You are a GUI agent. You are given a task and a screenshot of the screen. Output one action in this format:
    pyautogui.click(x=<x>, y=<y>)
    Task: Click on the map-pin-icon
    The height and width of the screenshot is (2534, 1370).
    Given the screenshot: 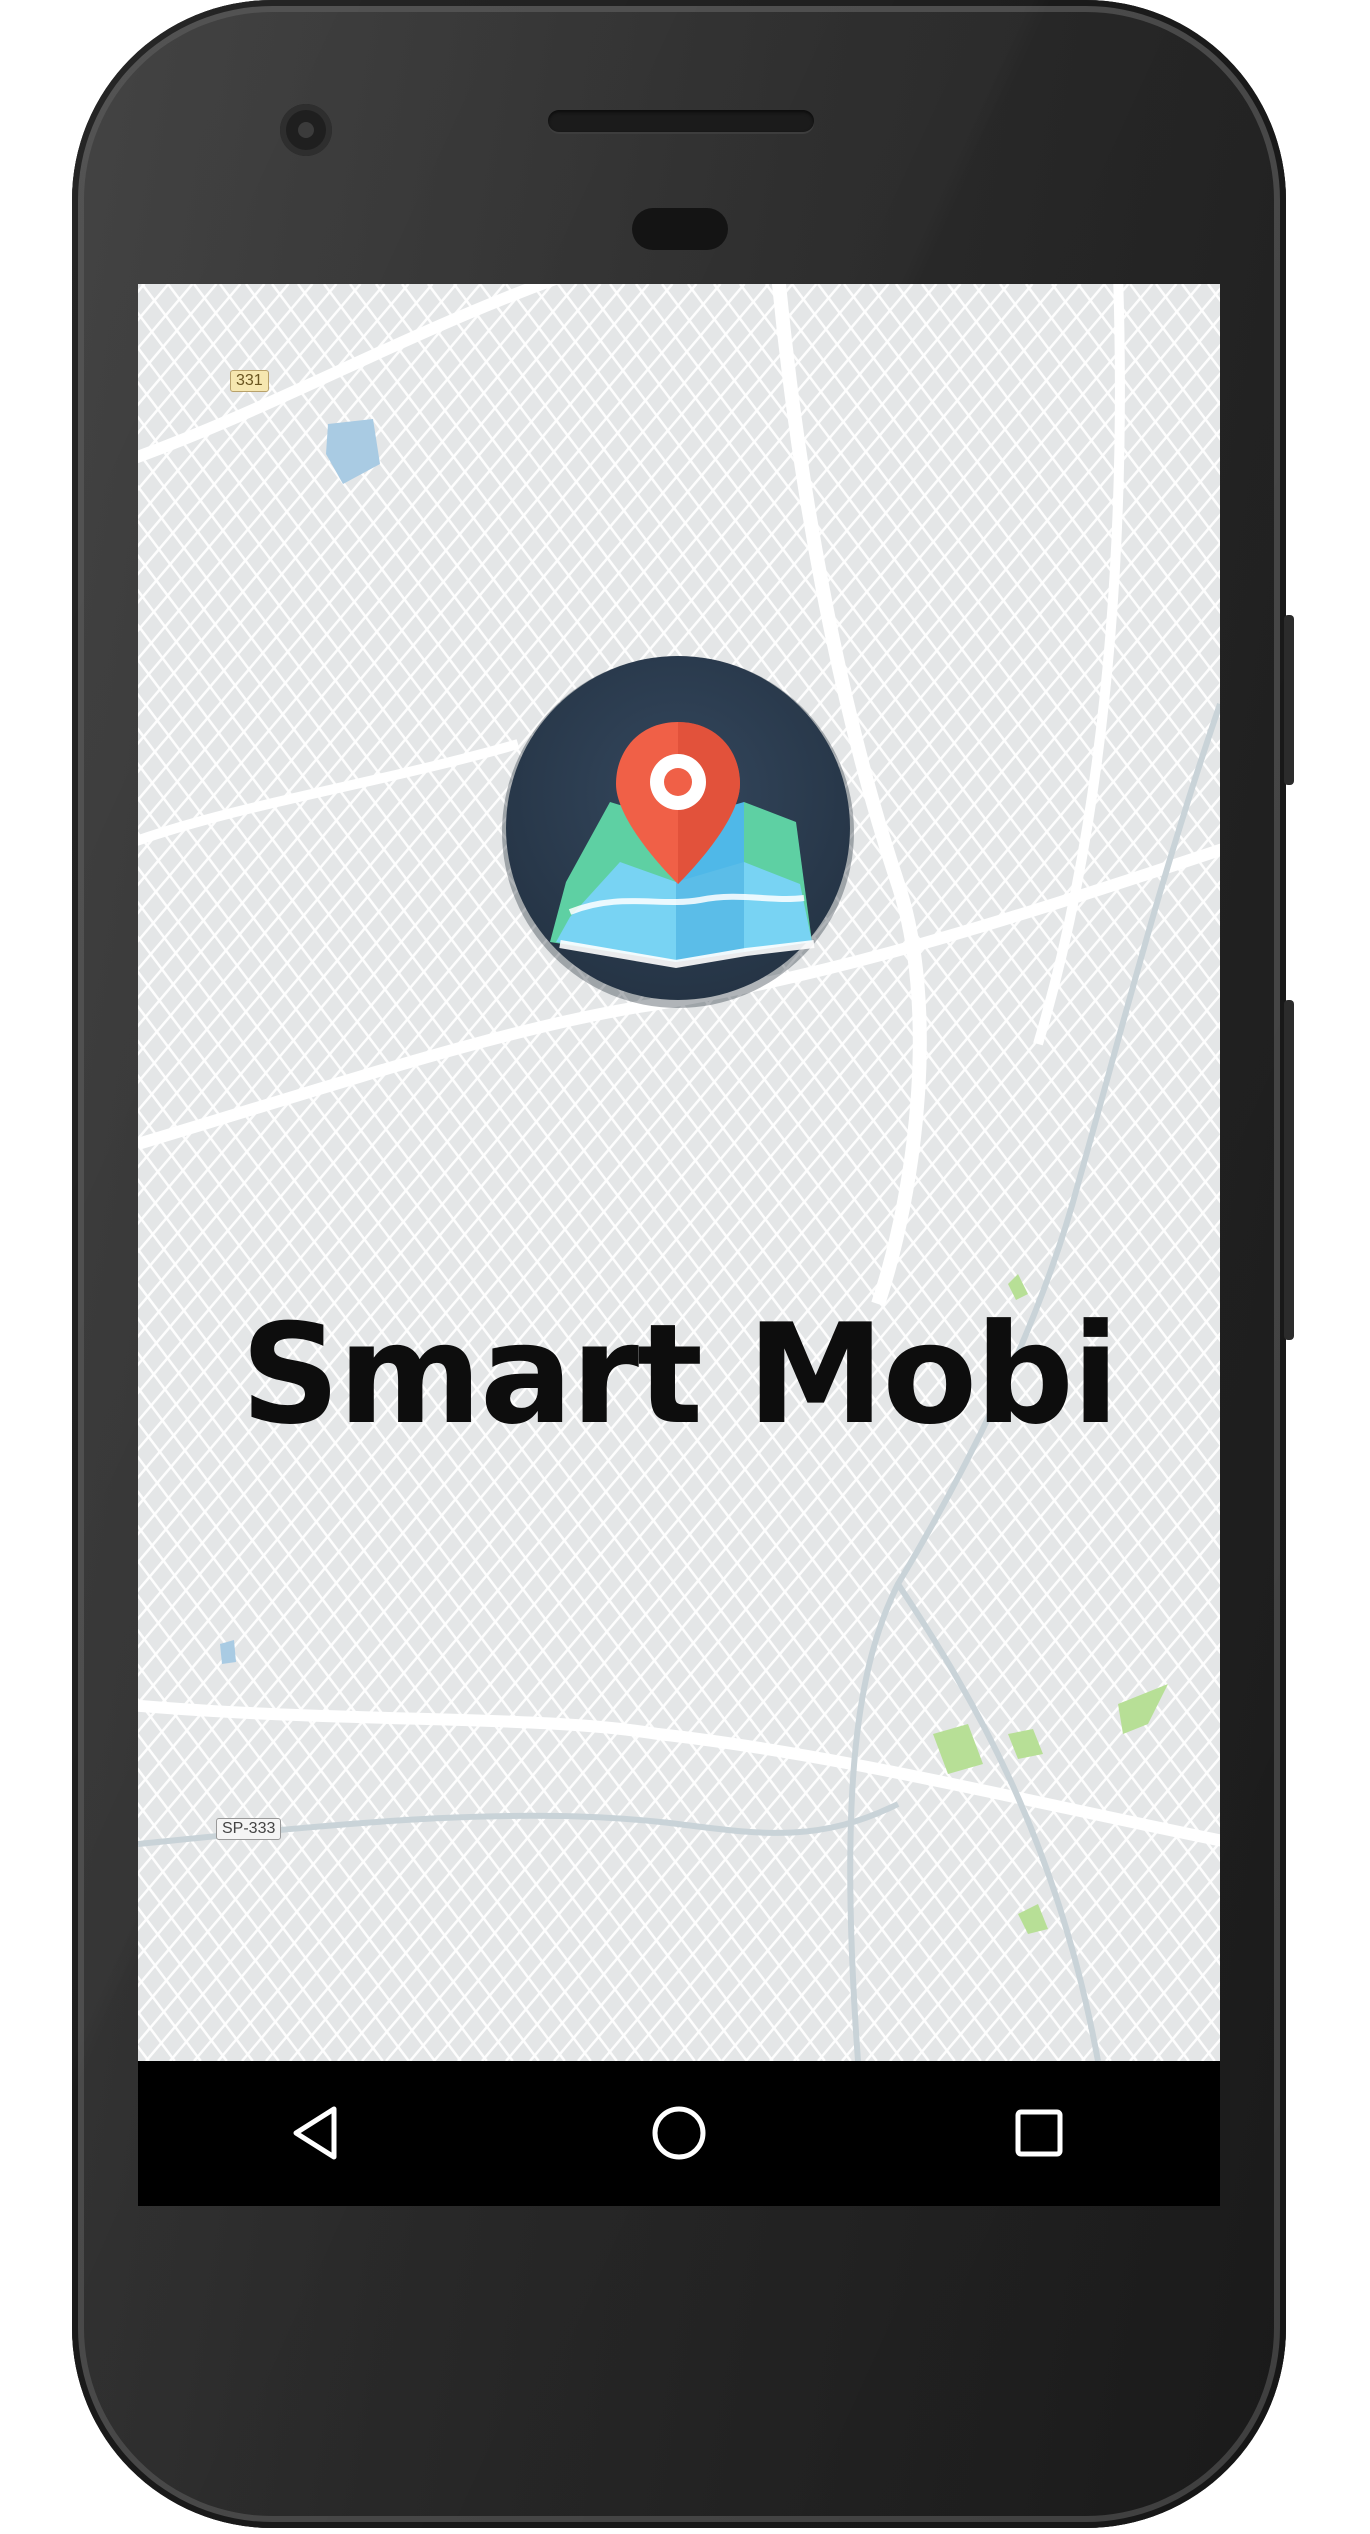 What is the action you would take?
    pyautogui.click(x=678, y=832)
    